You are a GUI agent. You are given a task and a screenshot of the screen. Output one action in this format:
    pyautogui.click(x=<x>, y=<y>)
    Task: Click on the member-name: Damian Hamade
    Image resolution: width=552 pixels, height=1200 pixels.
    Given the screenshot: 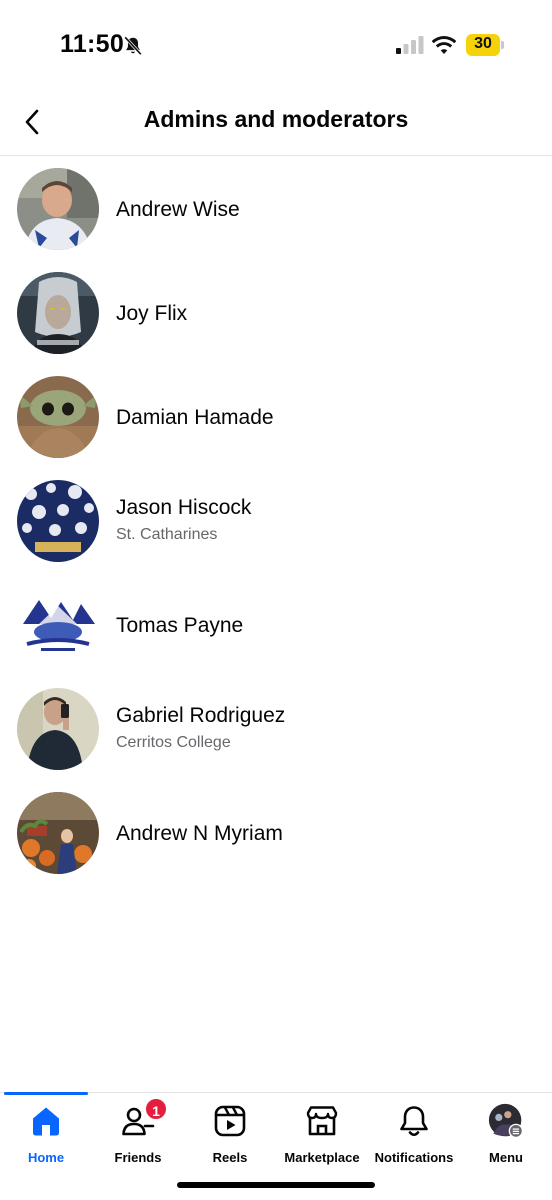 What is the action you would take?
    pyautogui.click(x=195, y=417)
    